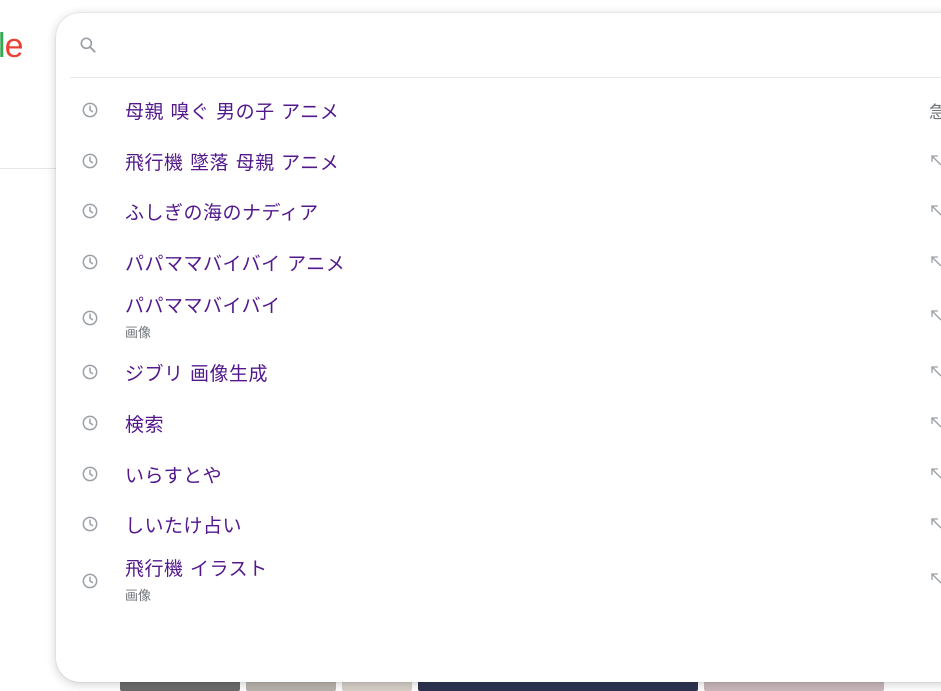 The height and width of the screenshot is (691, 941). Describe the element at coordinates (145, 424) in the screenshot. I see `suggestion-text: 検索` at that location.